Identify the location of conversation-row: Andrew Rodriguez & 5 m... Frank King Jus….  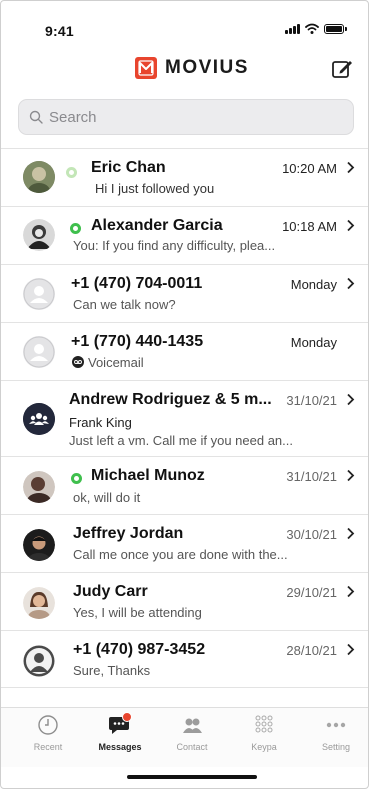
(184, 418).